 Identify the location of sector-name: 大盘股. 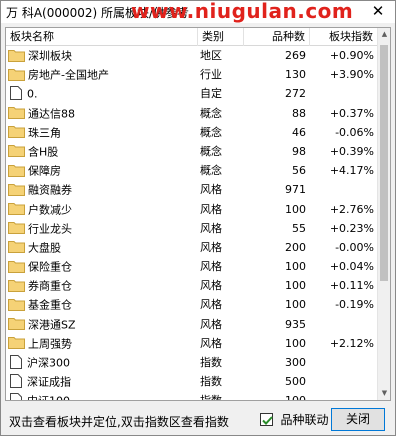
(44, 248).